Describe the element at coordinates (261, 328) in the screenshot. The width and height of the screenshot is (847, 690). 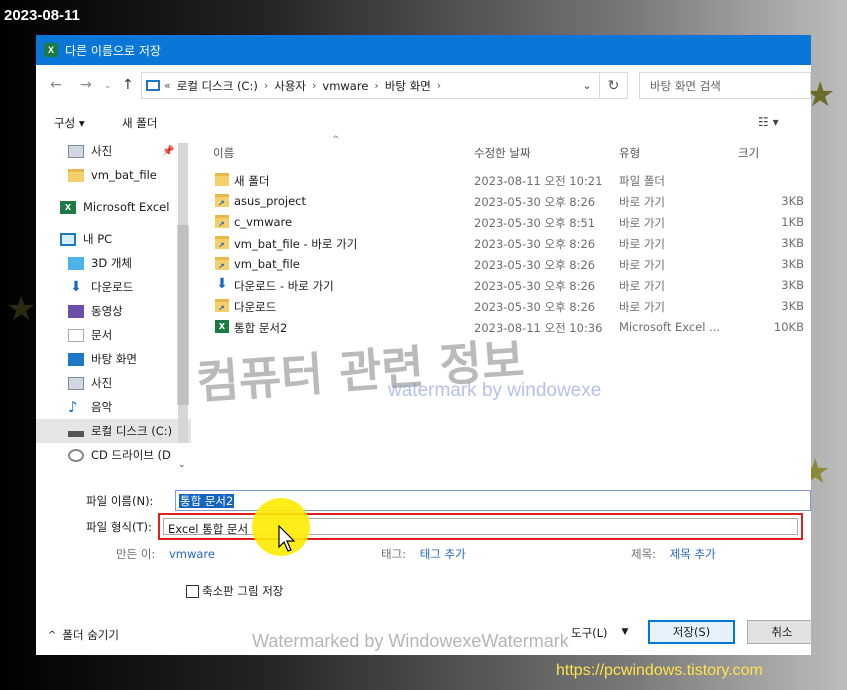
I see `file-name: 통합 문서2` at that location.